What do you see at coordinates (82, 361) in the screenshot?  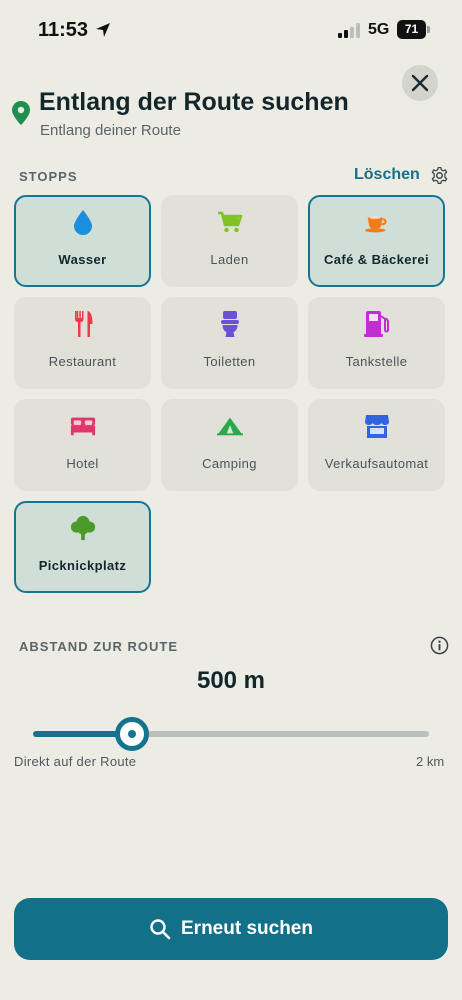 I see `stop-label: Restaurant` at bounding box center [82, 361].